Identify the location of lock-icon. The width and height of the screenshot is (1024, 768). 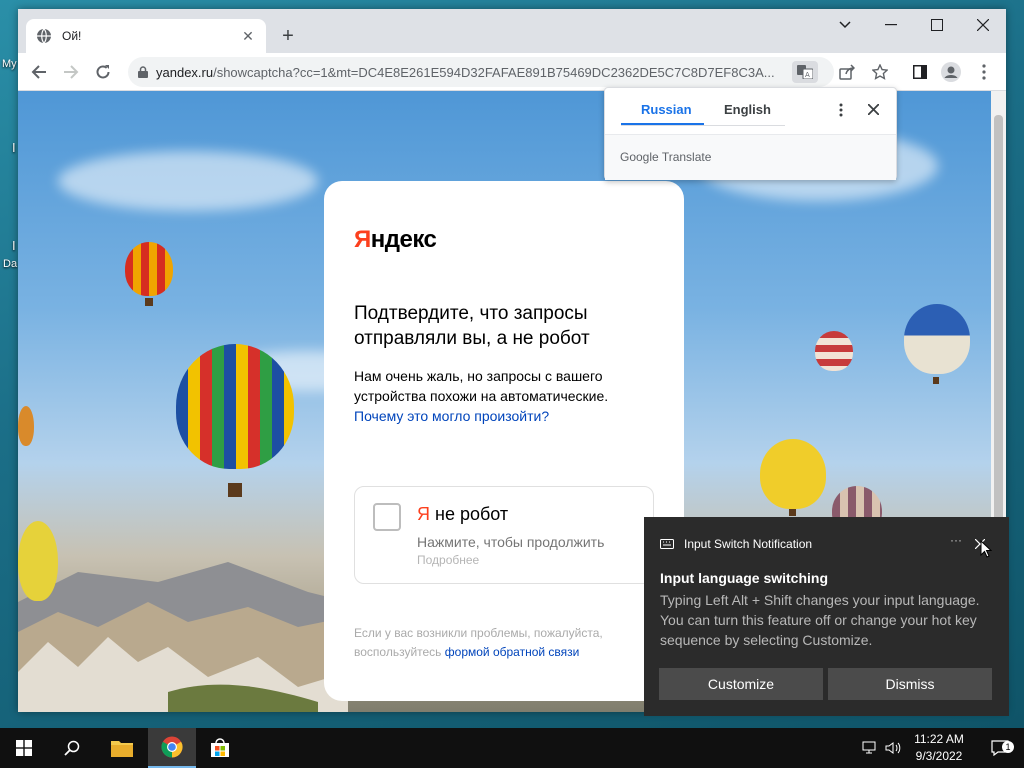
(143, 72).